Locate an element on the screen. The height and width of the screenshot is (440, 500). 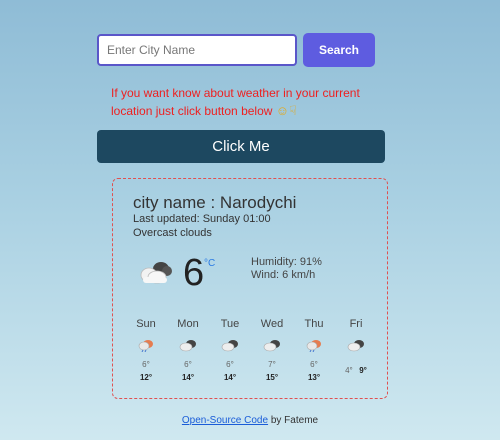
forecast-day: Thu 6° 13° is located at coordinates (314, 350).